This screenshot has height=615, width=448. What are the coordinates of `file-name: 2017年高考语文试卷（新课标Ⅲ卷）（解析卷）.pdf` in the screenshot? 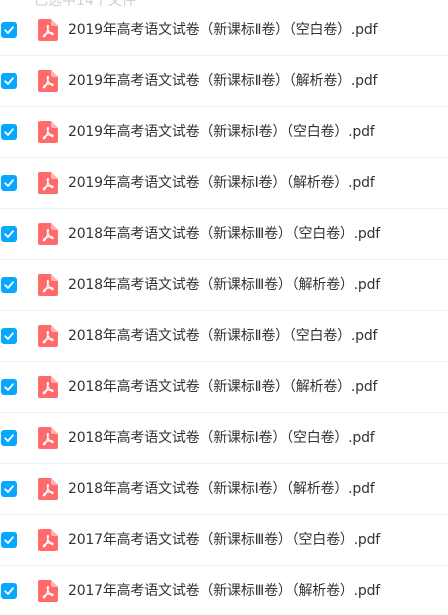 It's located at (224, 591).